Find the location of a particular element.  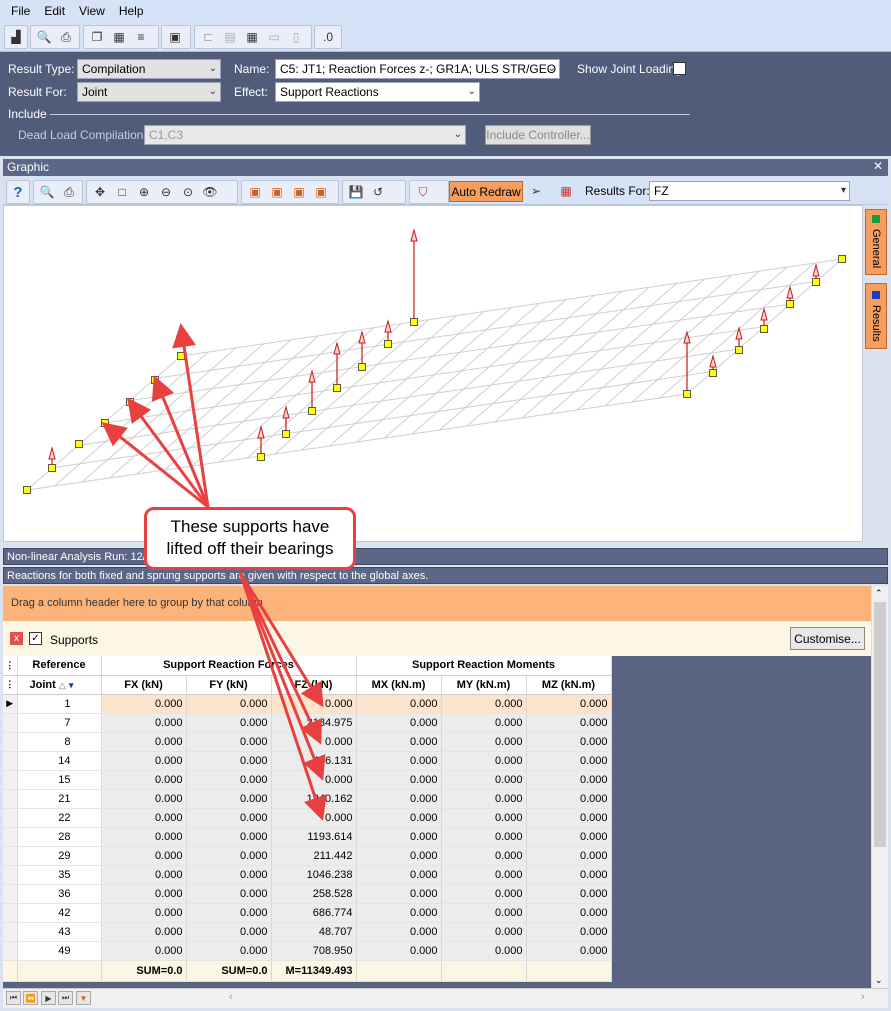

table-row: 35 0.000 0.000 1046.238 0.000 0.000 0.000 is located at coordinates (307, 875).